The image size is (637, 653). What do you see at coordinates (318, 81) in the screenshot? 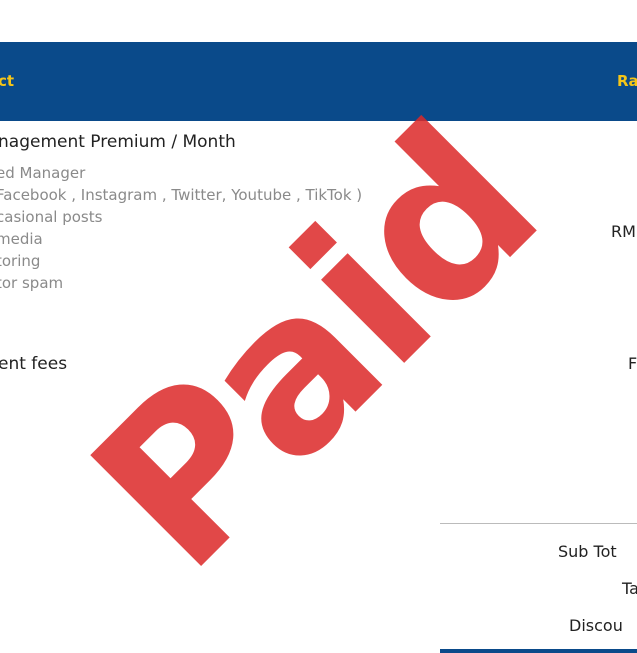
I see `table-header` at bounding box center [318, 81].